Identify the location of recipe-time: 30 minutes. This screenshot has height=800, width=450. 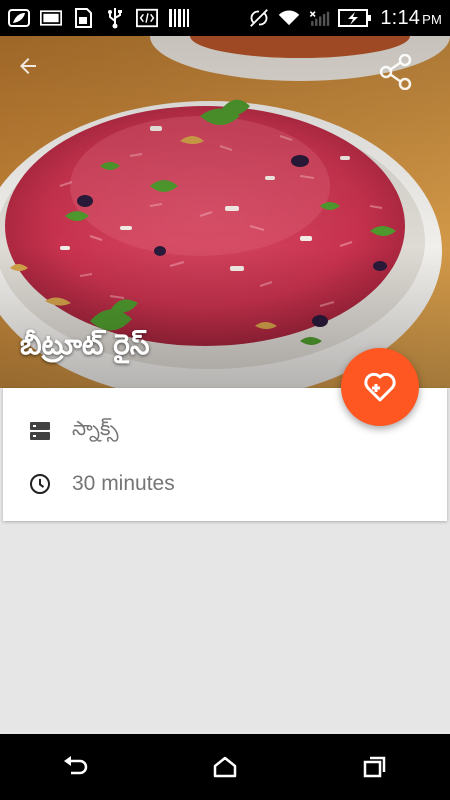
(123, 483).